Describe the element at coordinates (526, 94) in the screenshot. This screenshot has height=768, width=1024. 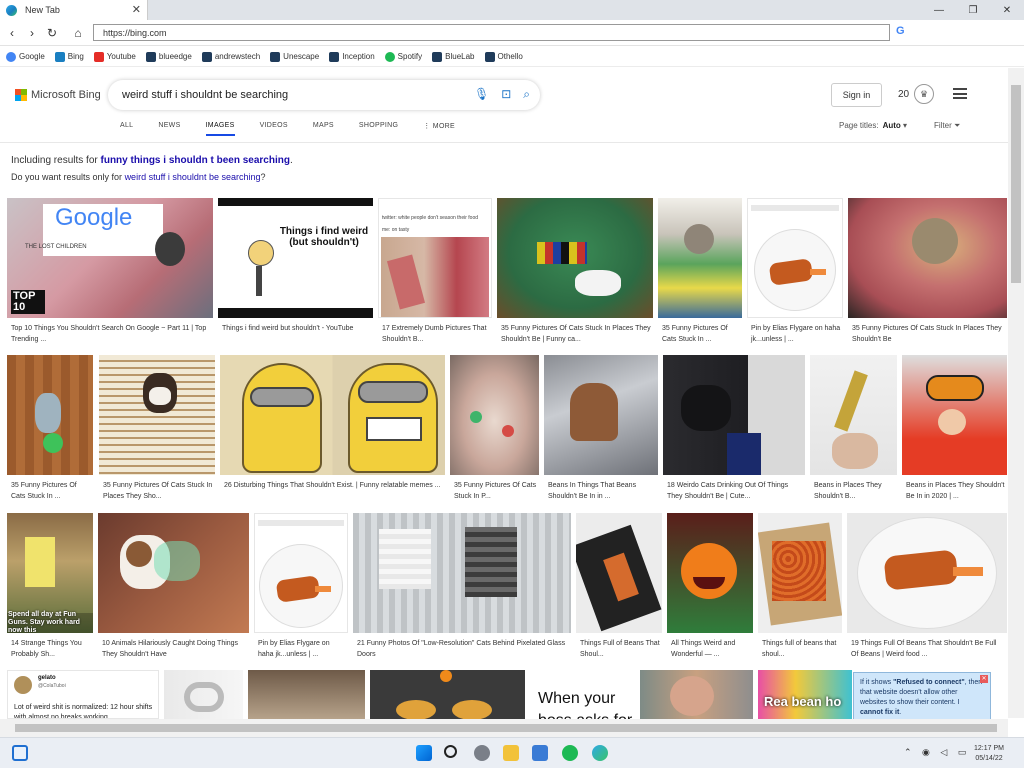
I see `search-icon: ⌕` at that location.